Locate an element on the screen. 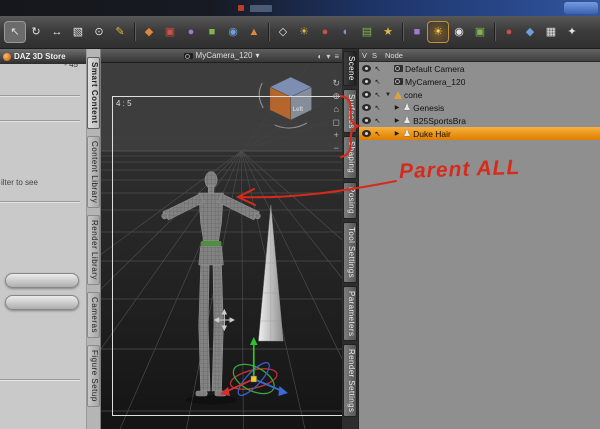  tab-tool-settings: Tool Settings is located at coordinates (350, 252).